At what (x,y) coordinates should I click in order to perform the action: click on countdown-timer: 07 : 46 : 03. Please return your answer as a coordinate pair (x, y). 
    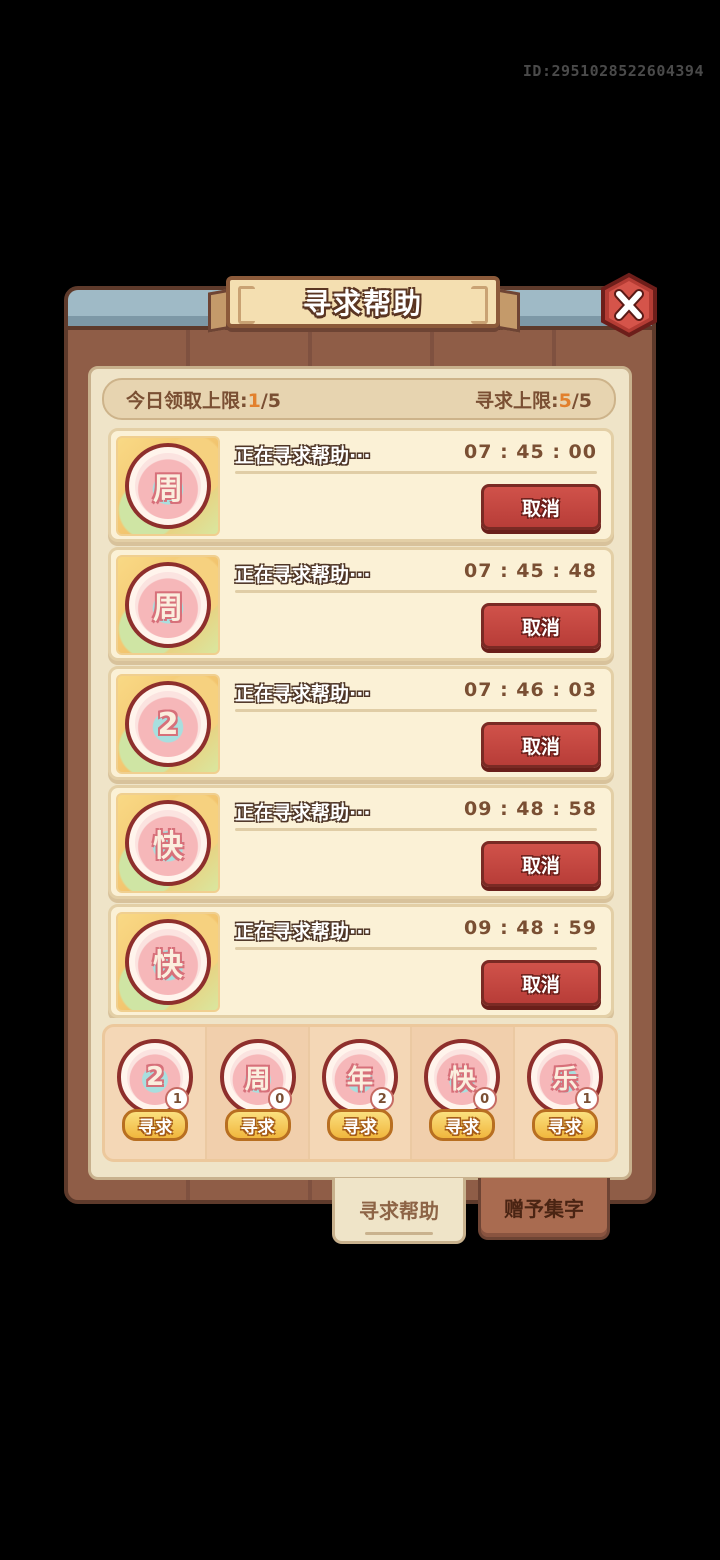
    Looking at the image, I should click on (530, 690).